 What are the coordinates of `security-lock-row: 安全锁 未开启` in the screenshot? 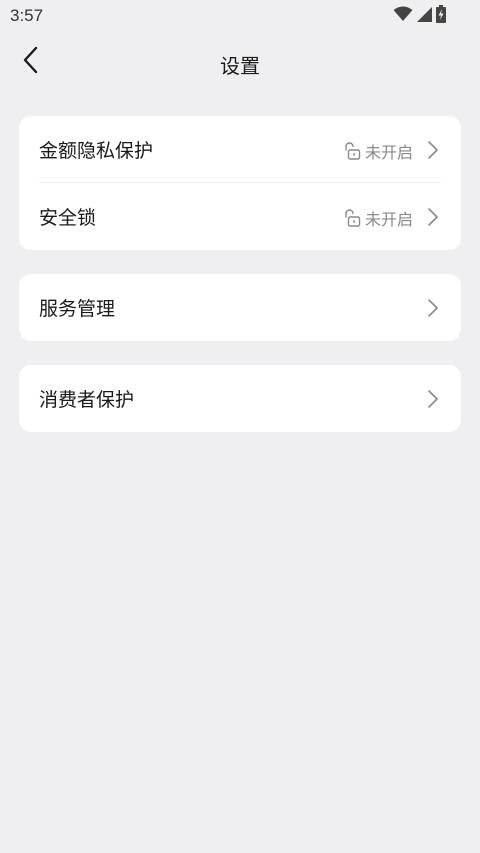 It's located at (240, 216).